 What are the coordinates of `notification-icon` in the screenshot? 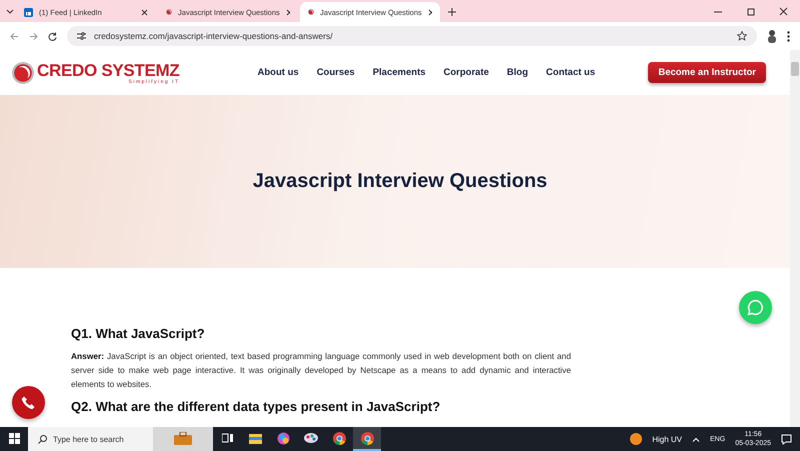 It's located at (786, 439).